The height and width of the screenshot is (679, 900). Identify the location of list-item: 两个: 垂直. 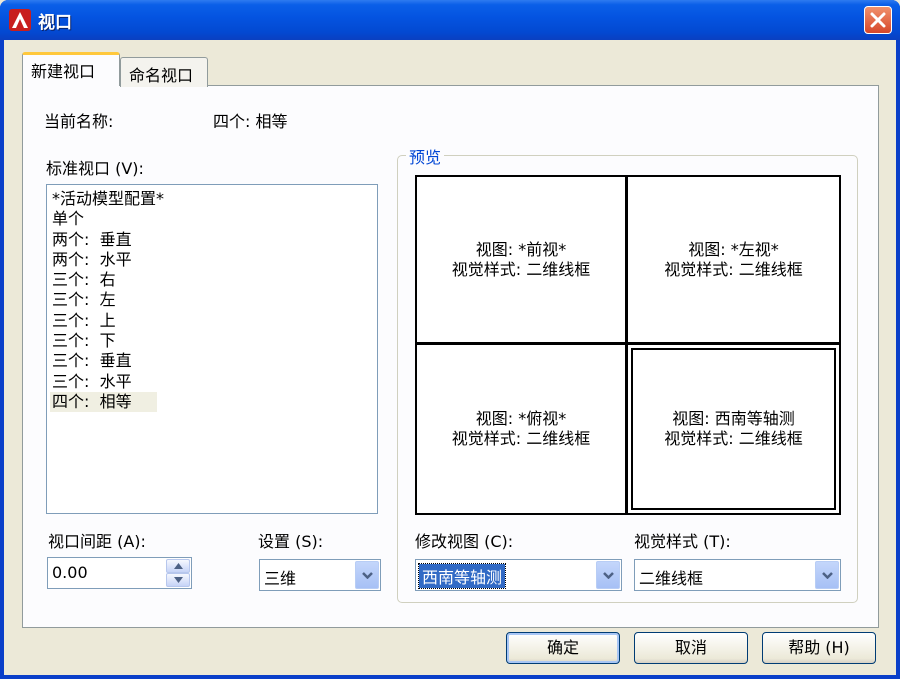
(212, 240).